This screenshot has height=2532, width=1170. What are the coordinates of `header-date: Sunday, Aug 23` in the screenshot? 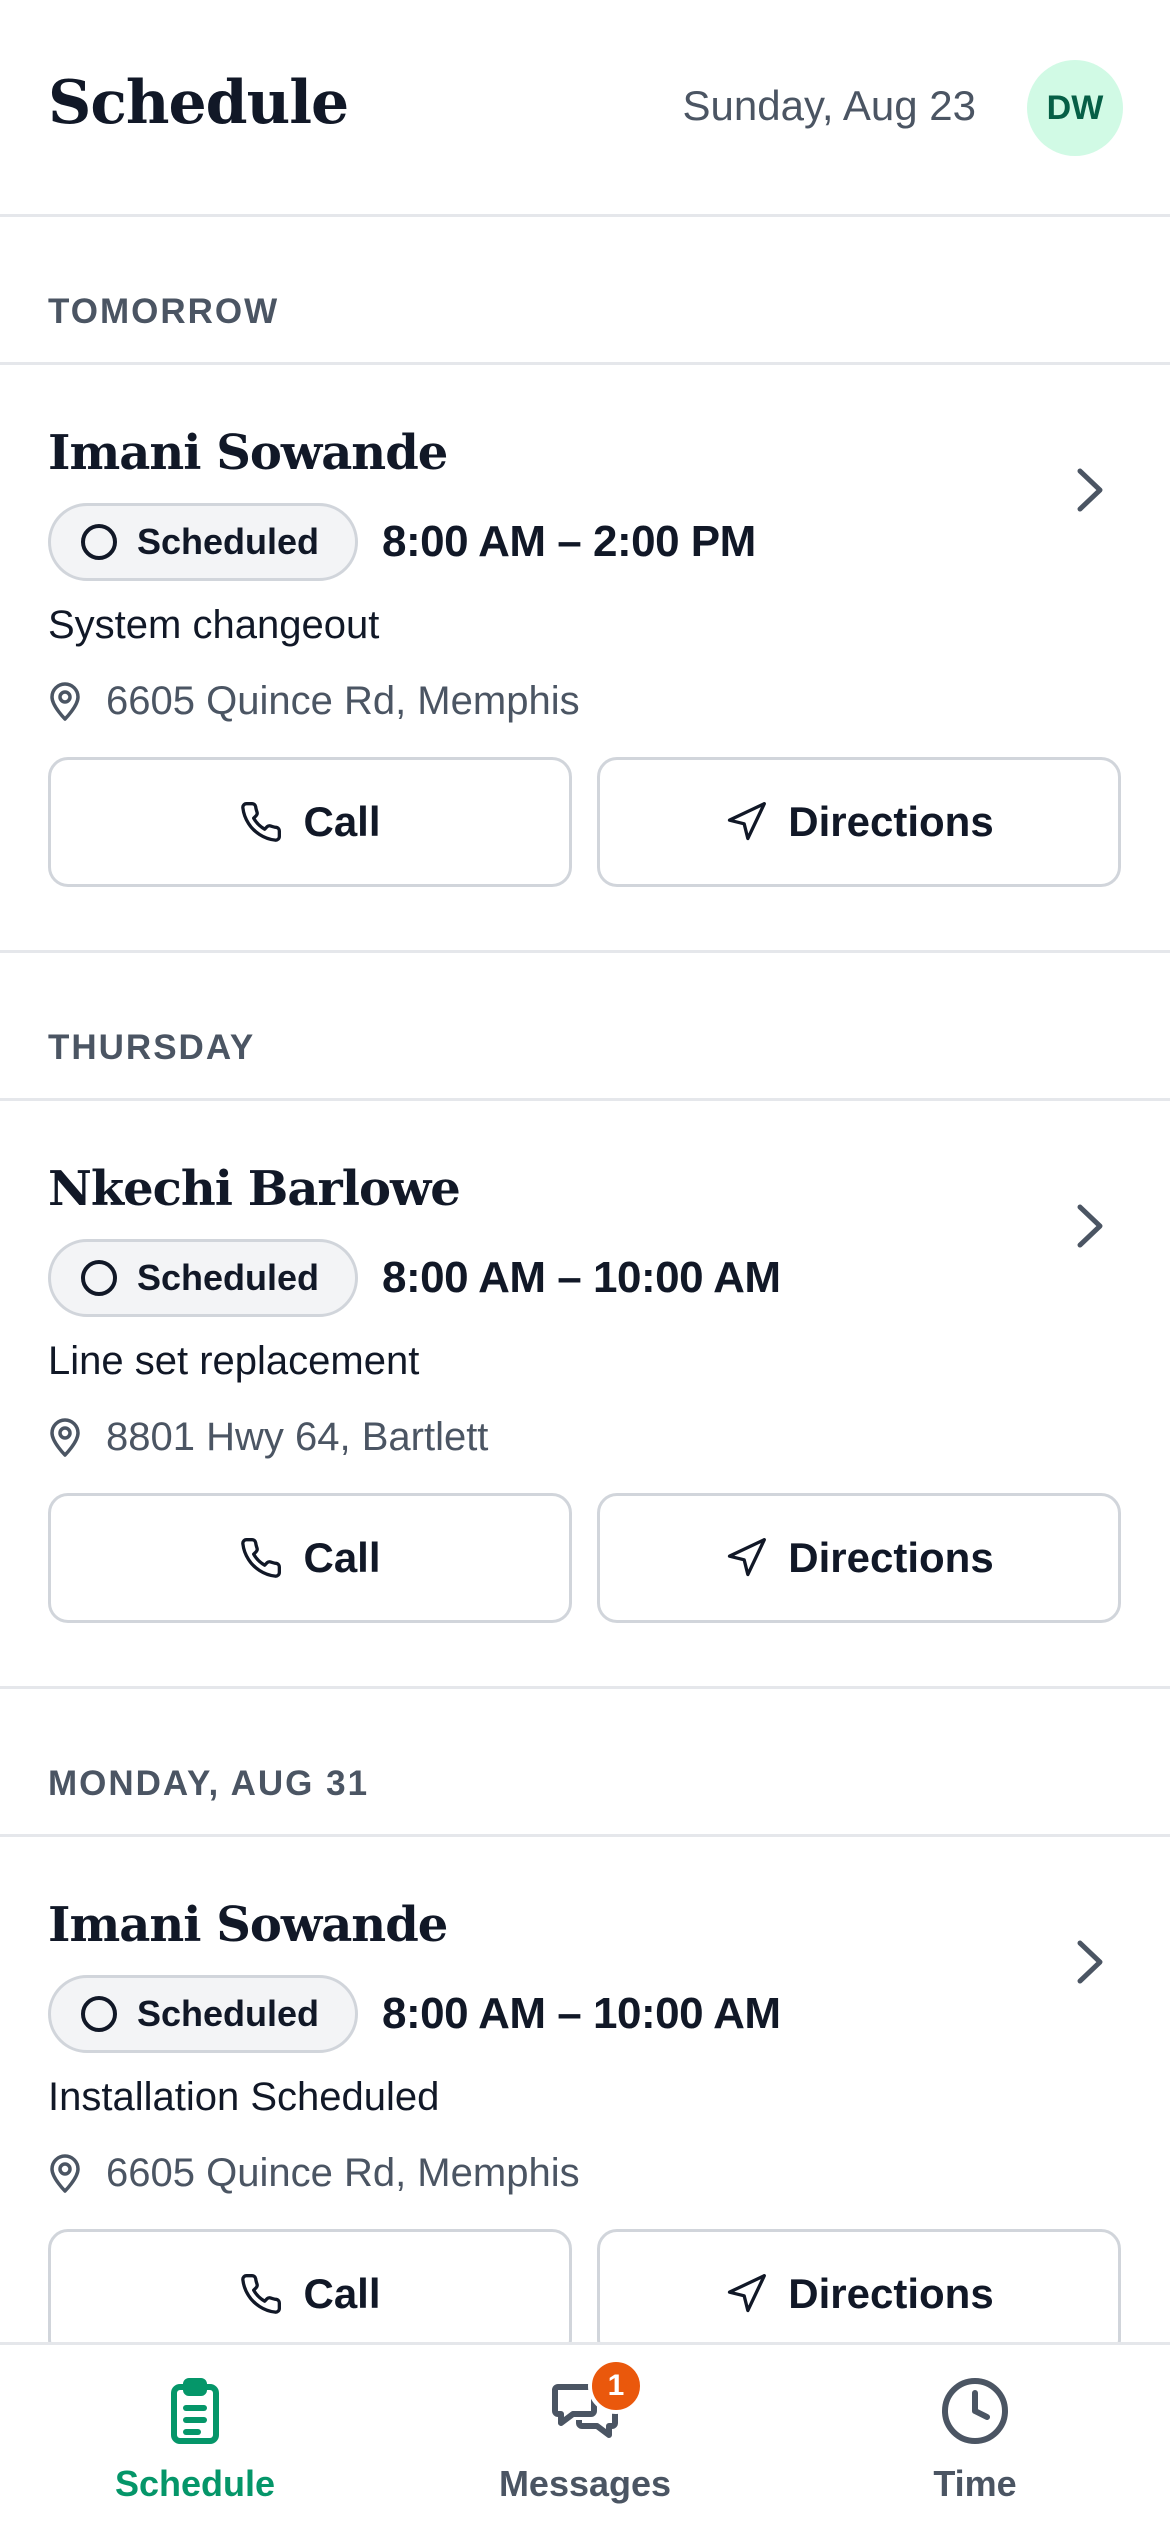 It's located at (829, 105).